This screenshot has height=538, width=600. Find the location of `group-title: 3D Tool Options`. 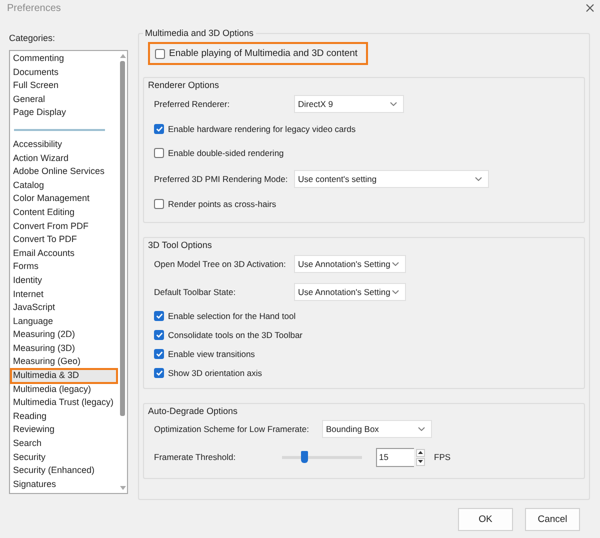

group-title: 3D Tool Options is located at coordinates (180, 245).